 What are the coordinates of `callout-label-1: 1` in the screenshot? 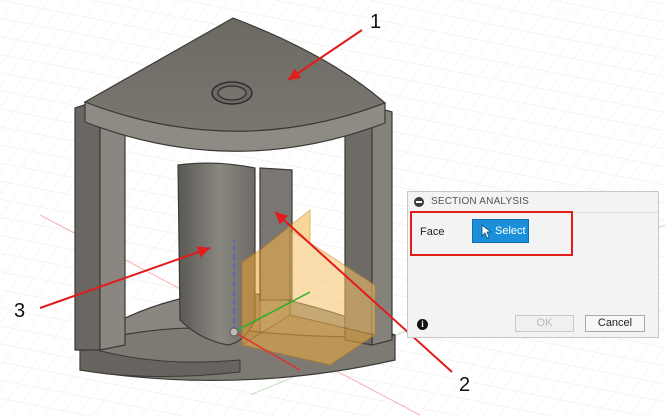 It's located at (376, 22).